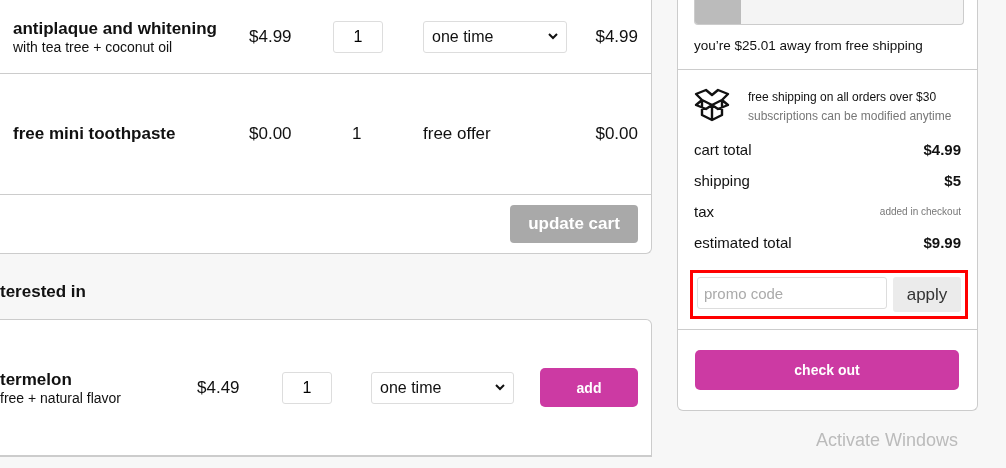 This screenshot has width=1006, height=468. What do you see at coordinates (827, 370) in the screenshot?
I see `checkout-button: check out` at bounding box center [827, 370].